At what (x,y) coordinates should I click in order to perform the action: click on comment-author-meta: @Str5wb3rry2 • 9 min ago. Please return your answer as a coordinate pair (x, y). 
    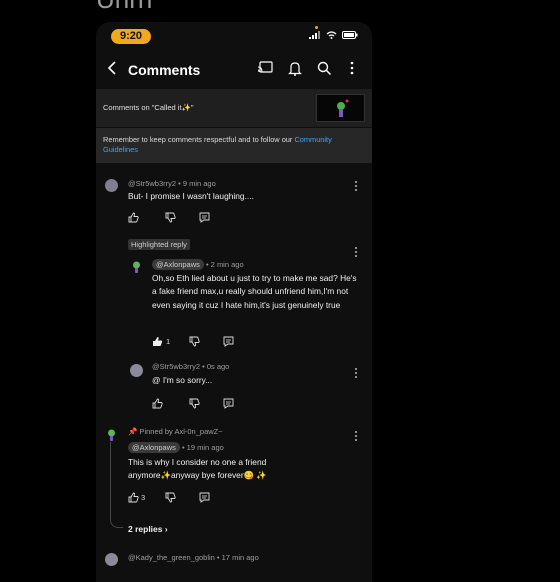
    Looking at the image, I should click on (172, 183).